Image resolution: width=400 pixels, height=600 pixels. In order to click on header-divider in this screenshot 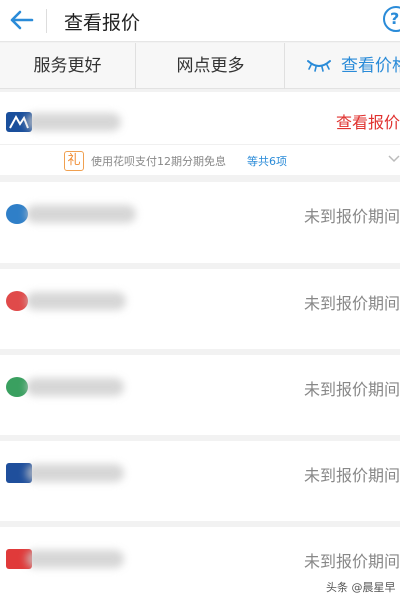, I will do `click(46, 21)`.